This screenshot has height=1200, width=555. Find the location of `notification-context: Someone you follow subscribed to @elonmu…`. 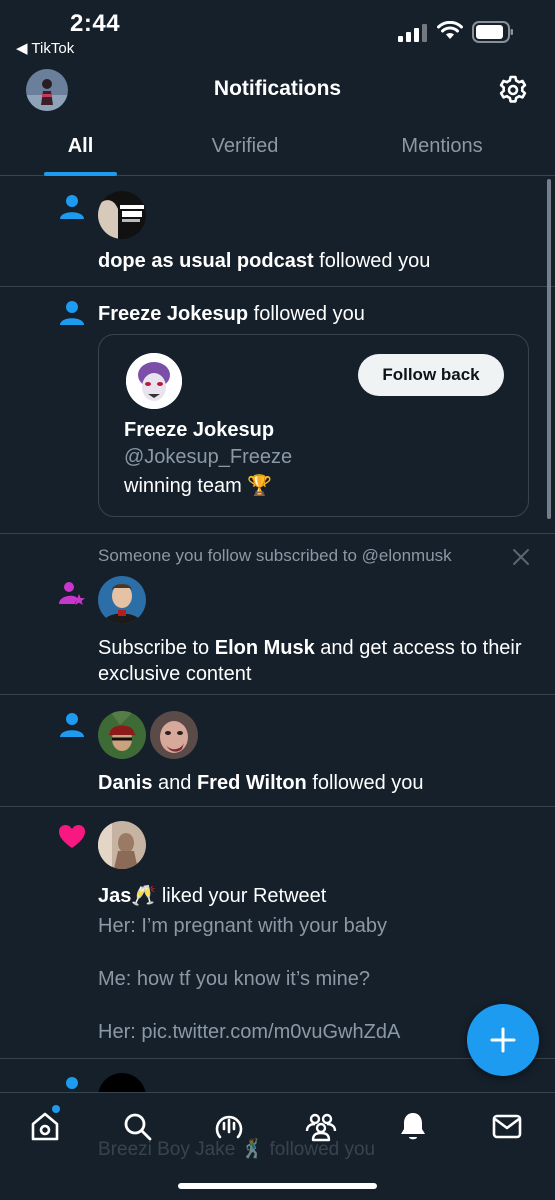

notification-context: Someone you follow subscribed to @elonmu… is located at coordinates (275, 555).